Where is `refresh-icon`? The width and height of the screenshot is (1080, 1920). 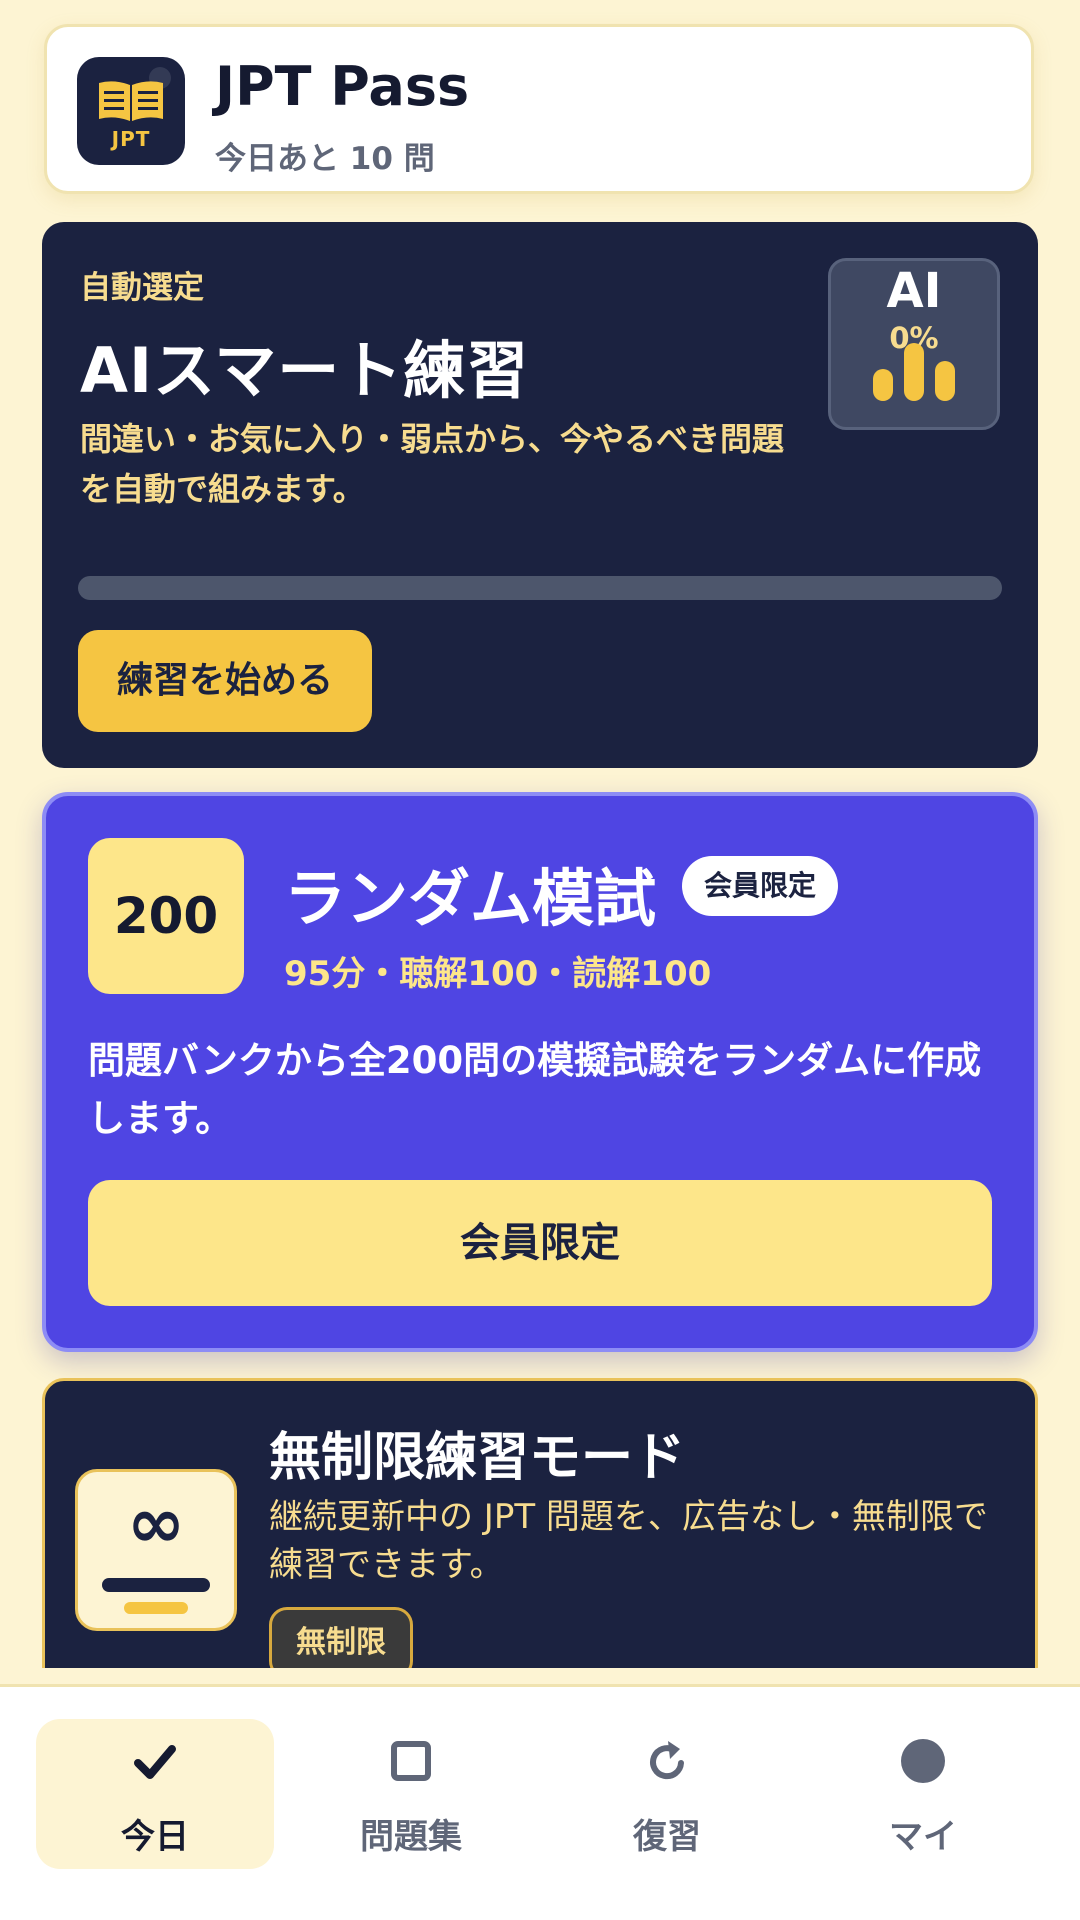 refresh-icon is located at coordinates (667, 1760).